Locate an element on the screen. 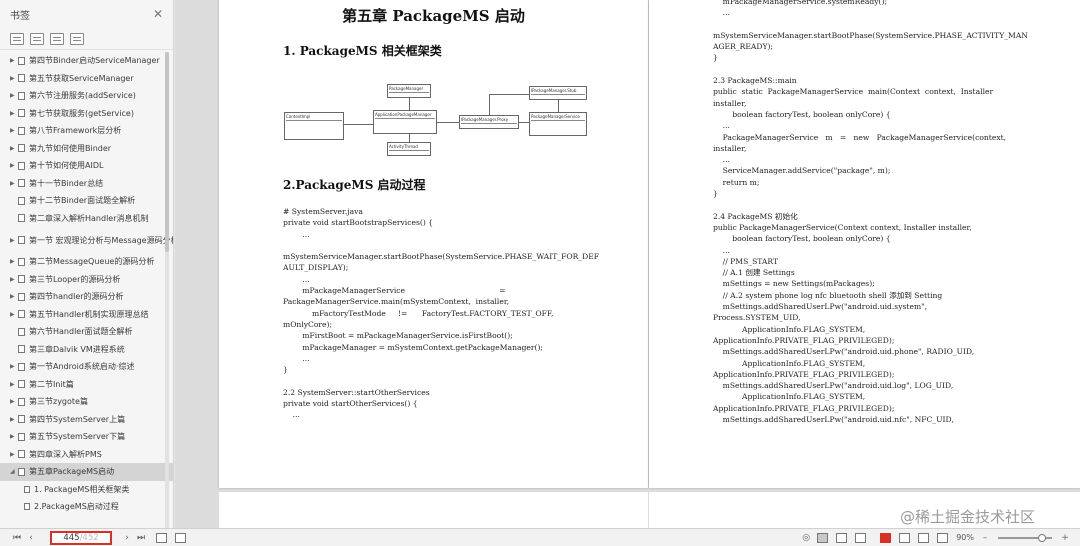  bookmark-item: ▶ 第五节SystemServer下篇 is located at coordinates (86, 437).